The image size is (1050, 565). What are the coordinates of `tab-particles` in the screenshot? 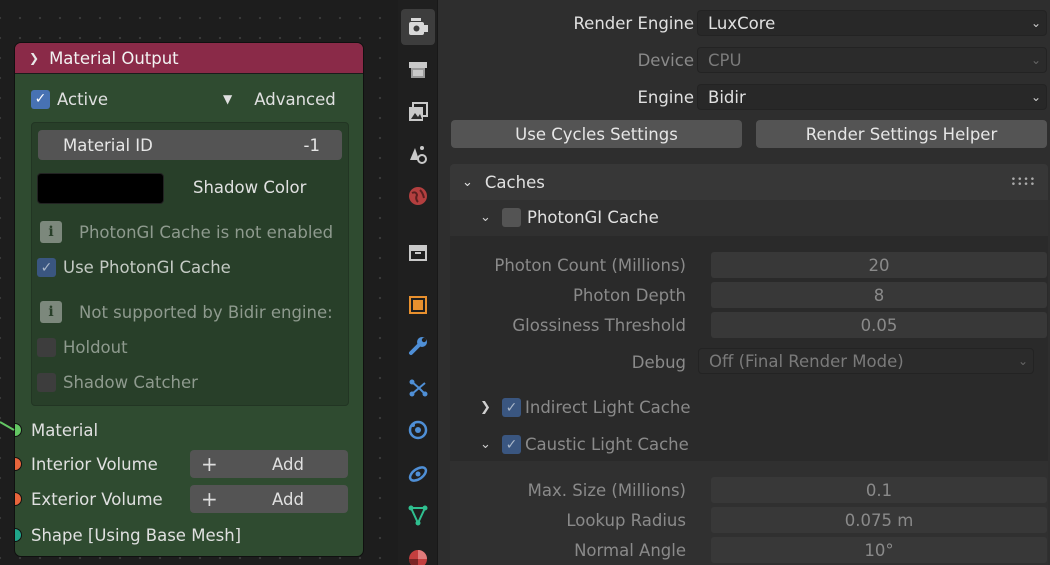 It's located at (418, 388).